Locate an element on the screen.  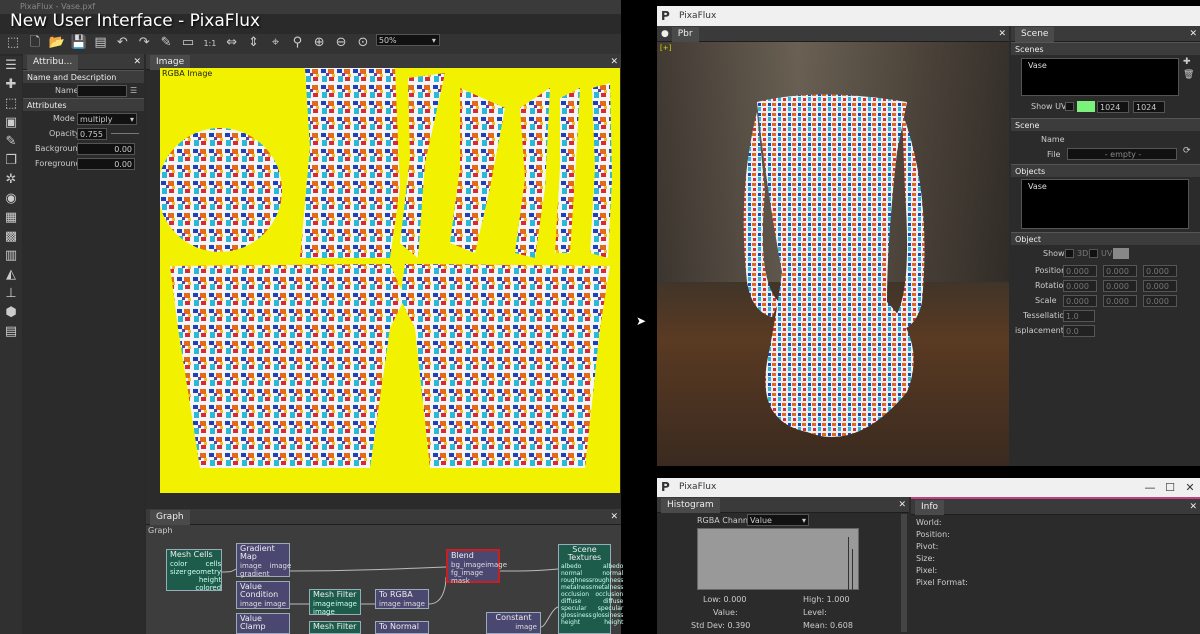
menu-icon: ☰ is located at coordinates (133, 90).